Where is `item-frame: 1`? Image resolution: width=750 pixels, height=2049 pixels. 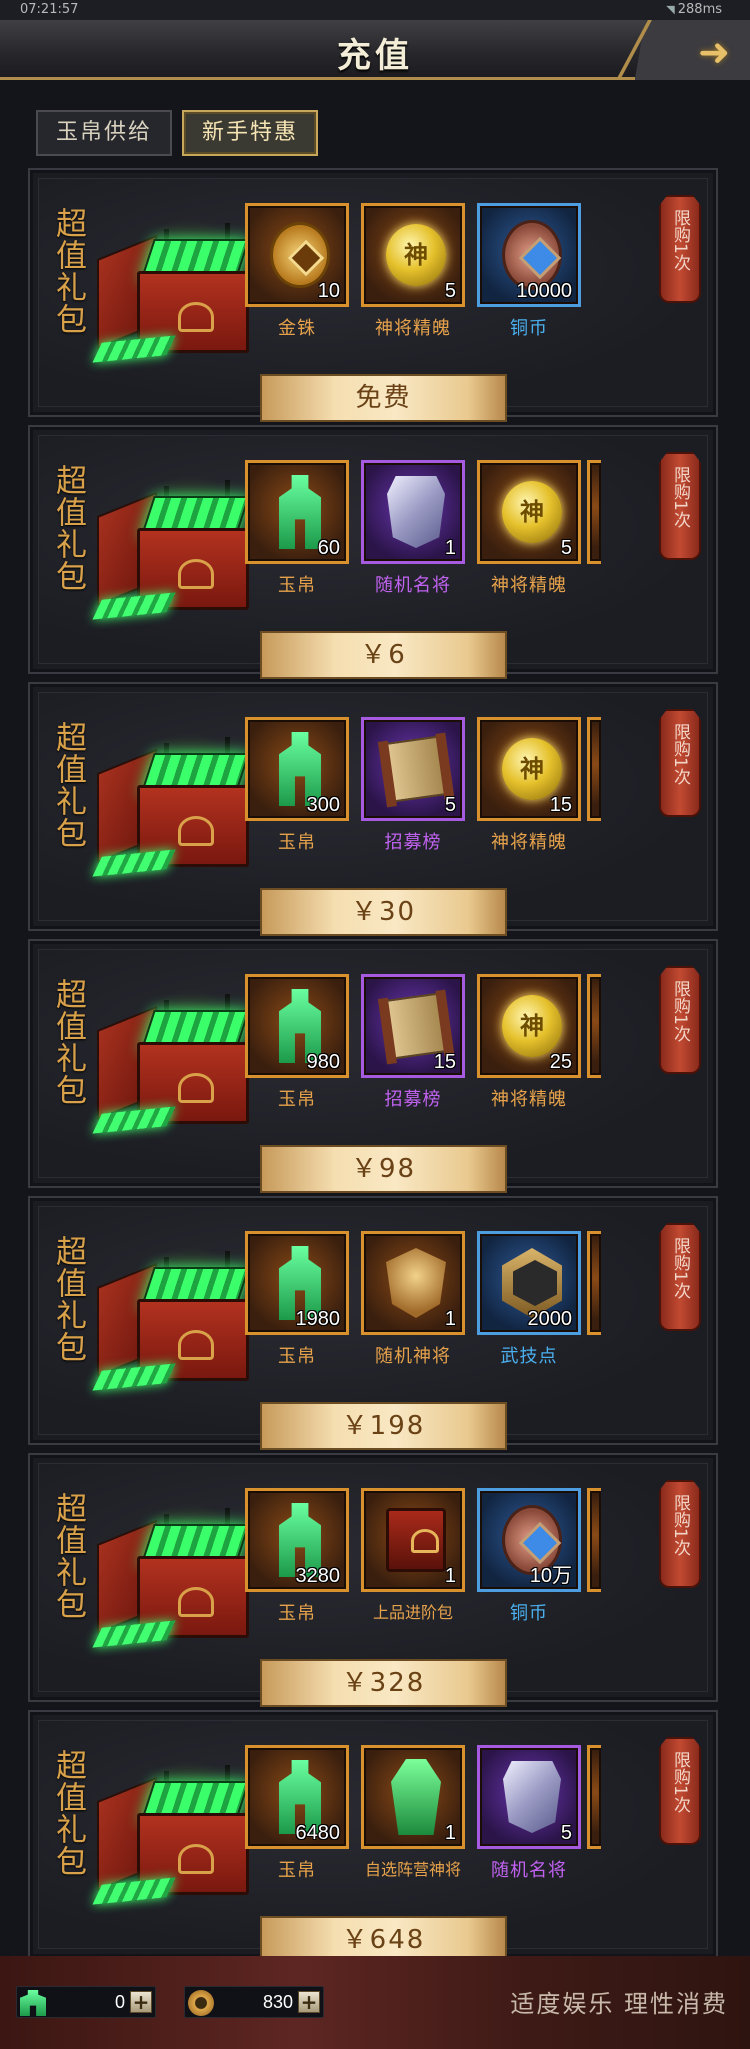
item-frame: 1 is located at coordinates (413, 512).